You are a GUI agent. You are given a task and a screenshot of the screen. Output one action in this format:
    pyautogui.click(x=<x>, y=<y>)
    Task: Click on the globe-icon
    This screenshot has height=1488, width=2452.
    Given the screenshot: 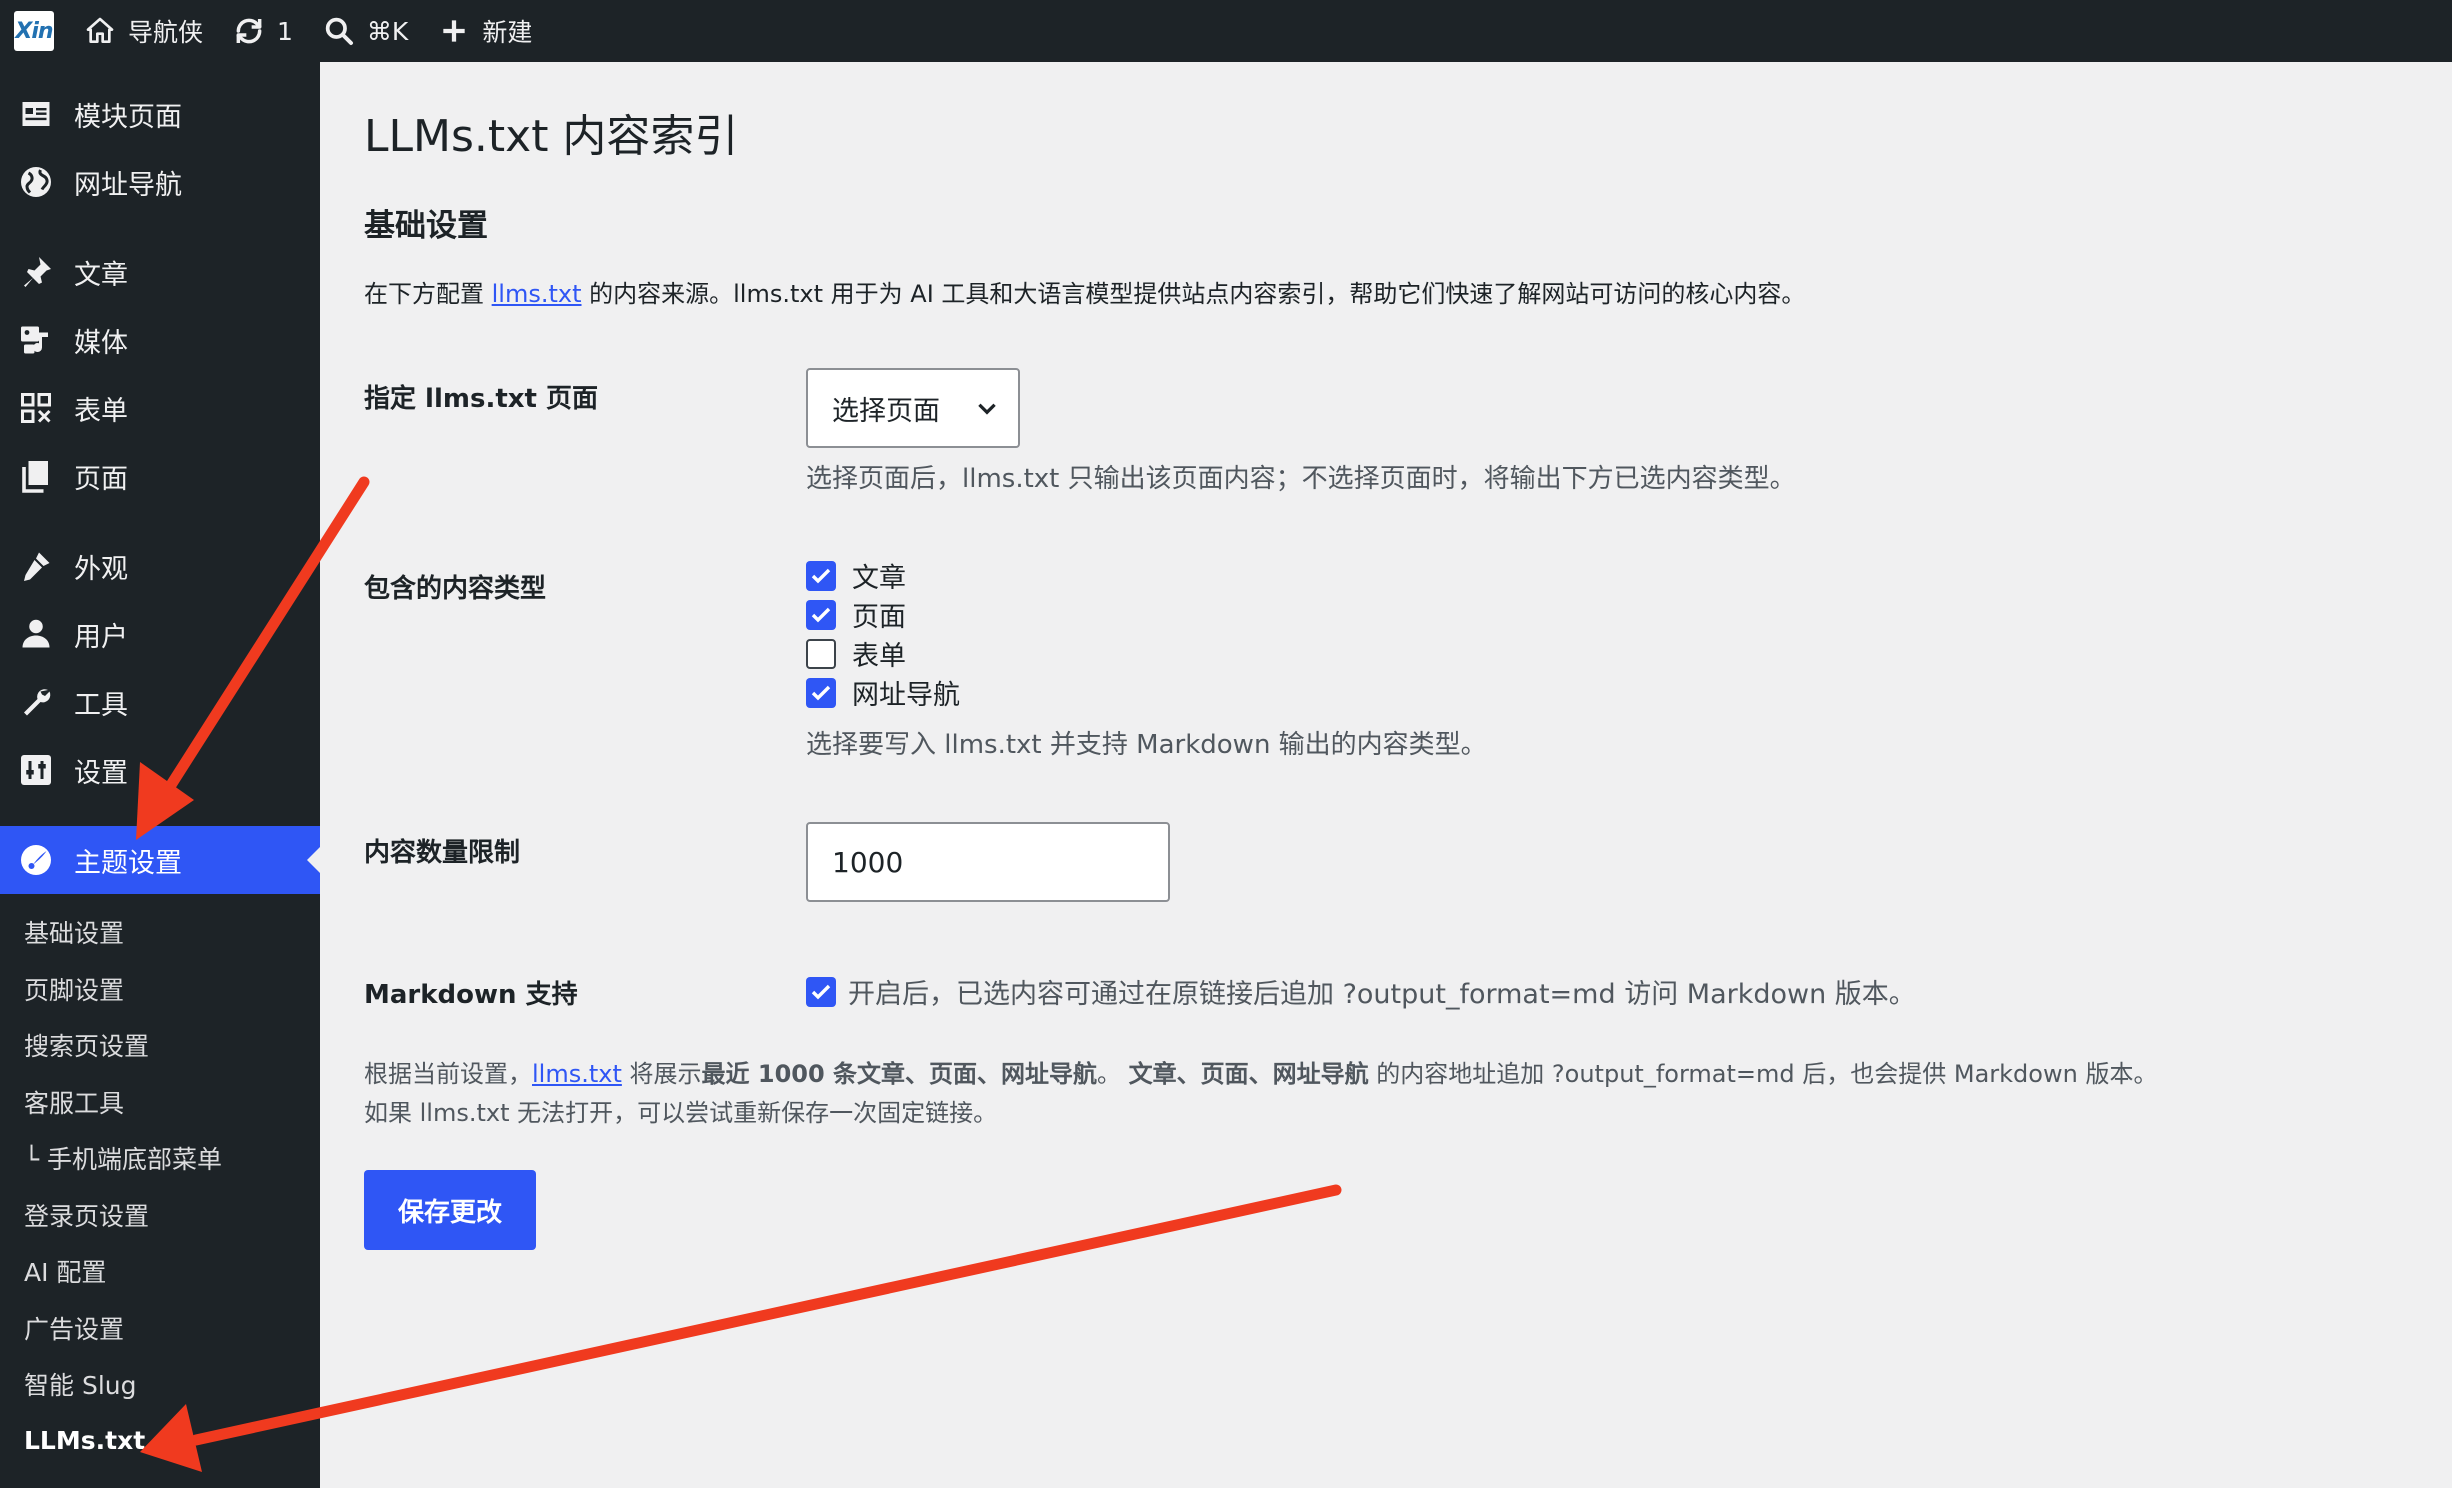 What is the action you would take?
    pyautogui.click(x=36, y=182)
    